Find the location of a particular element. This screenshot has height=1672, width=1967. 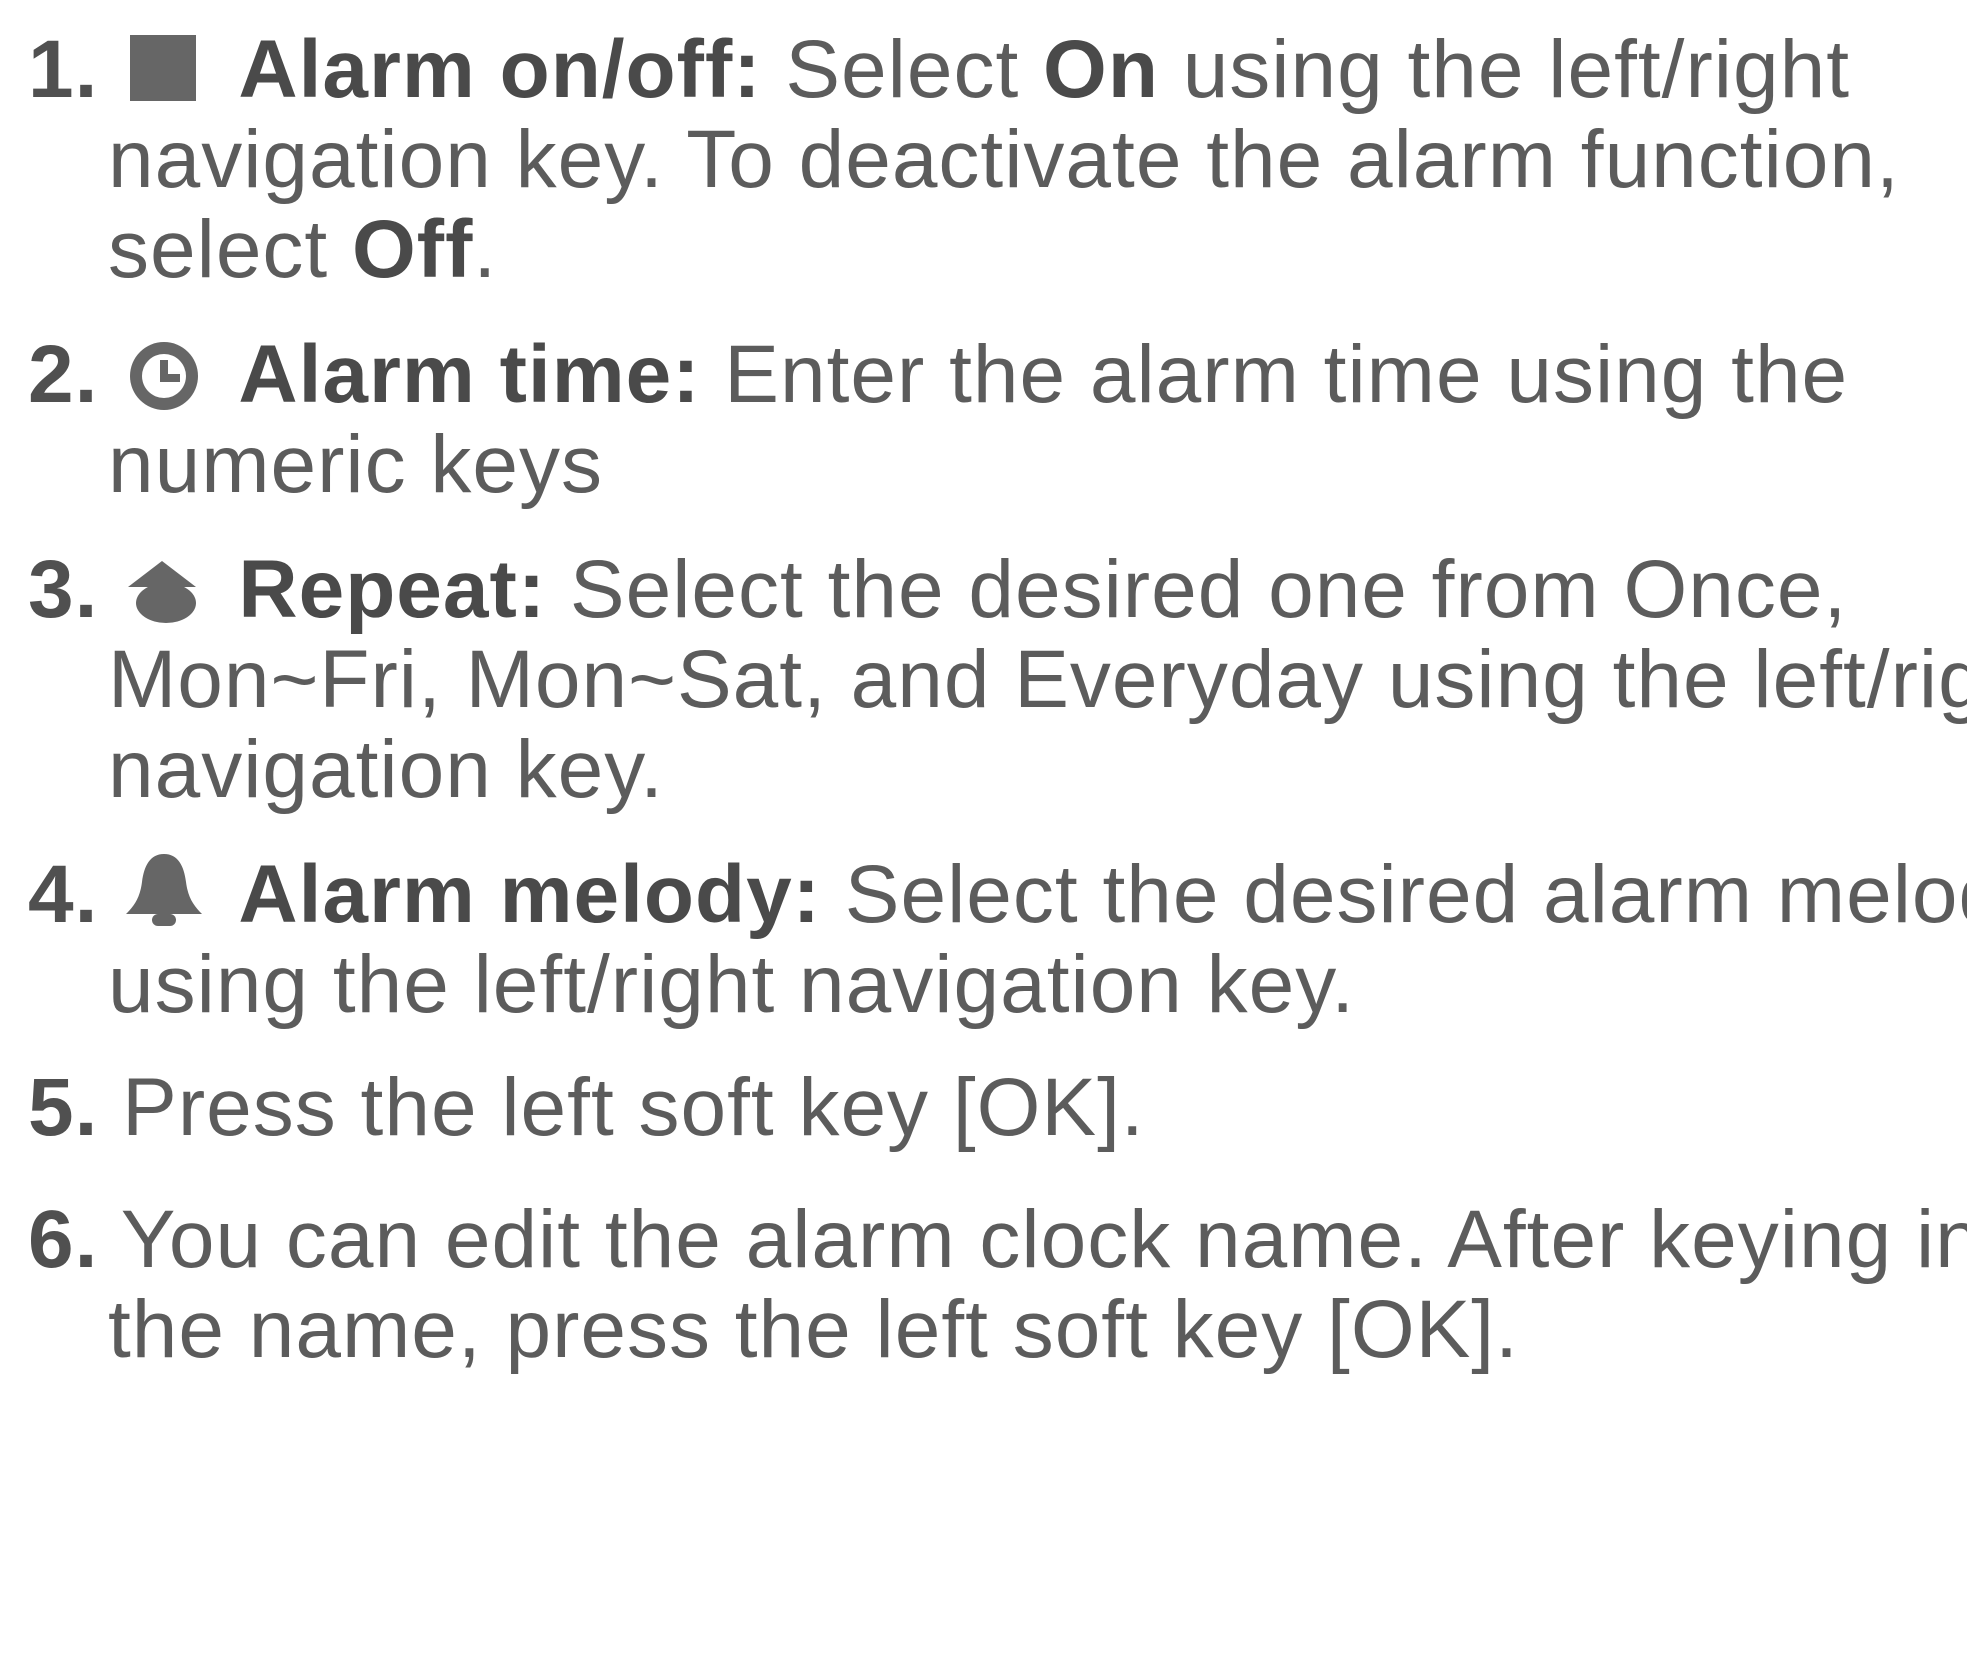

step-4-line-2: using the left/right navigation key. is located at coordinates (731, 985).